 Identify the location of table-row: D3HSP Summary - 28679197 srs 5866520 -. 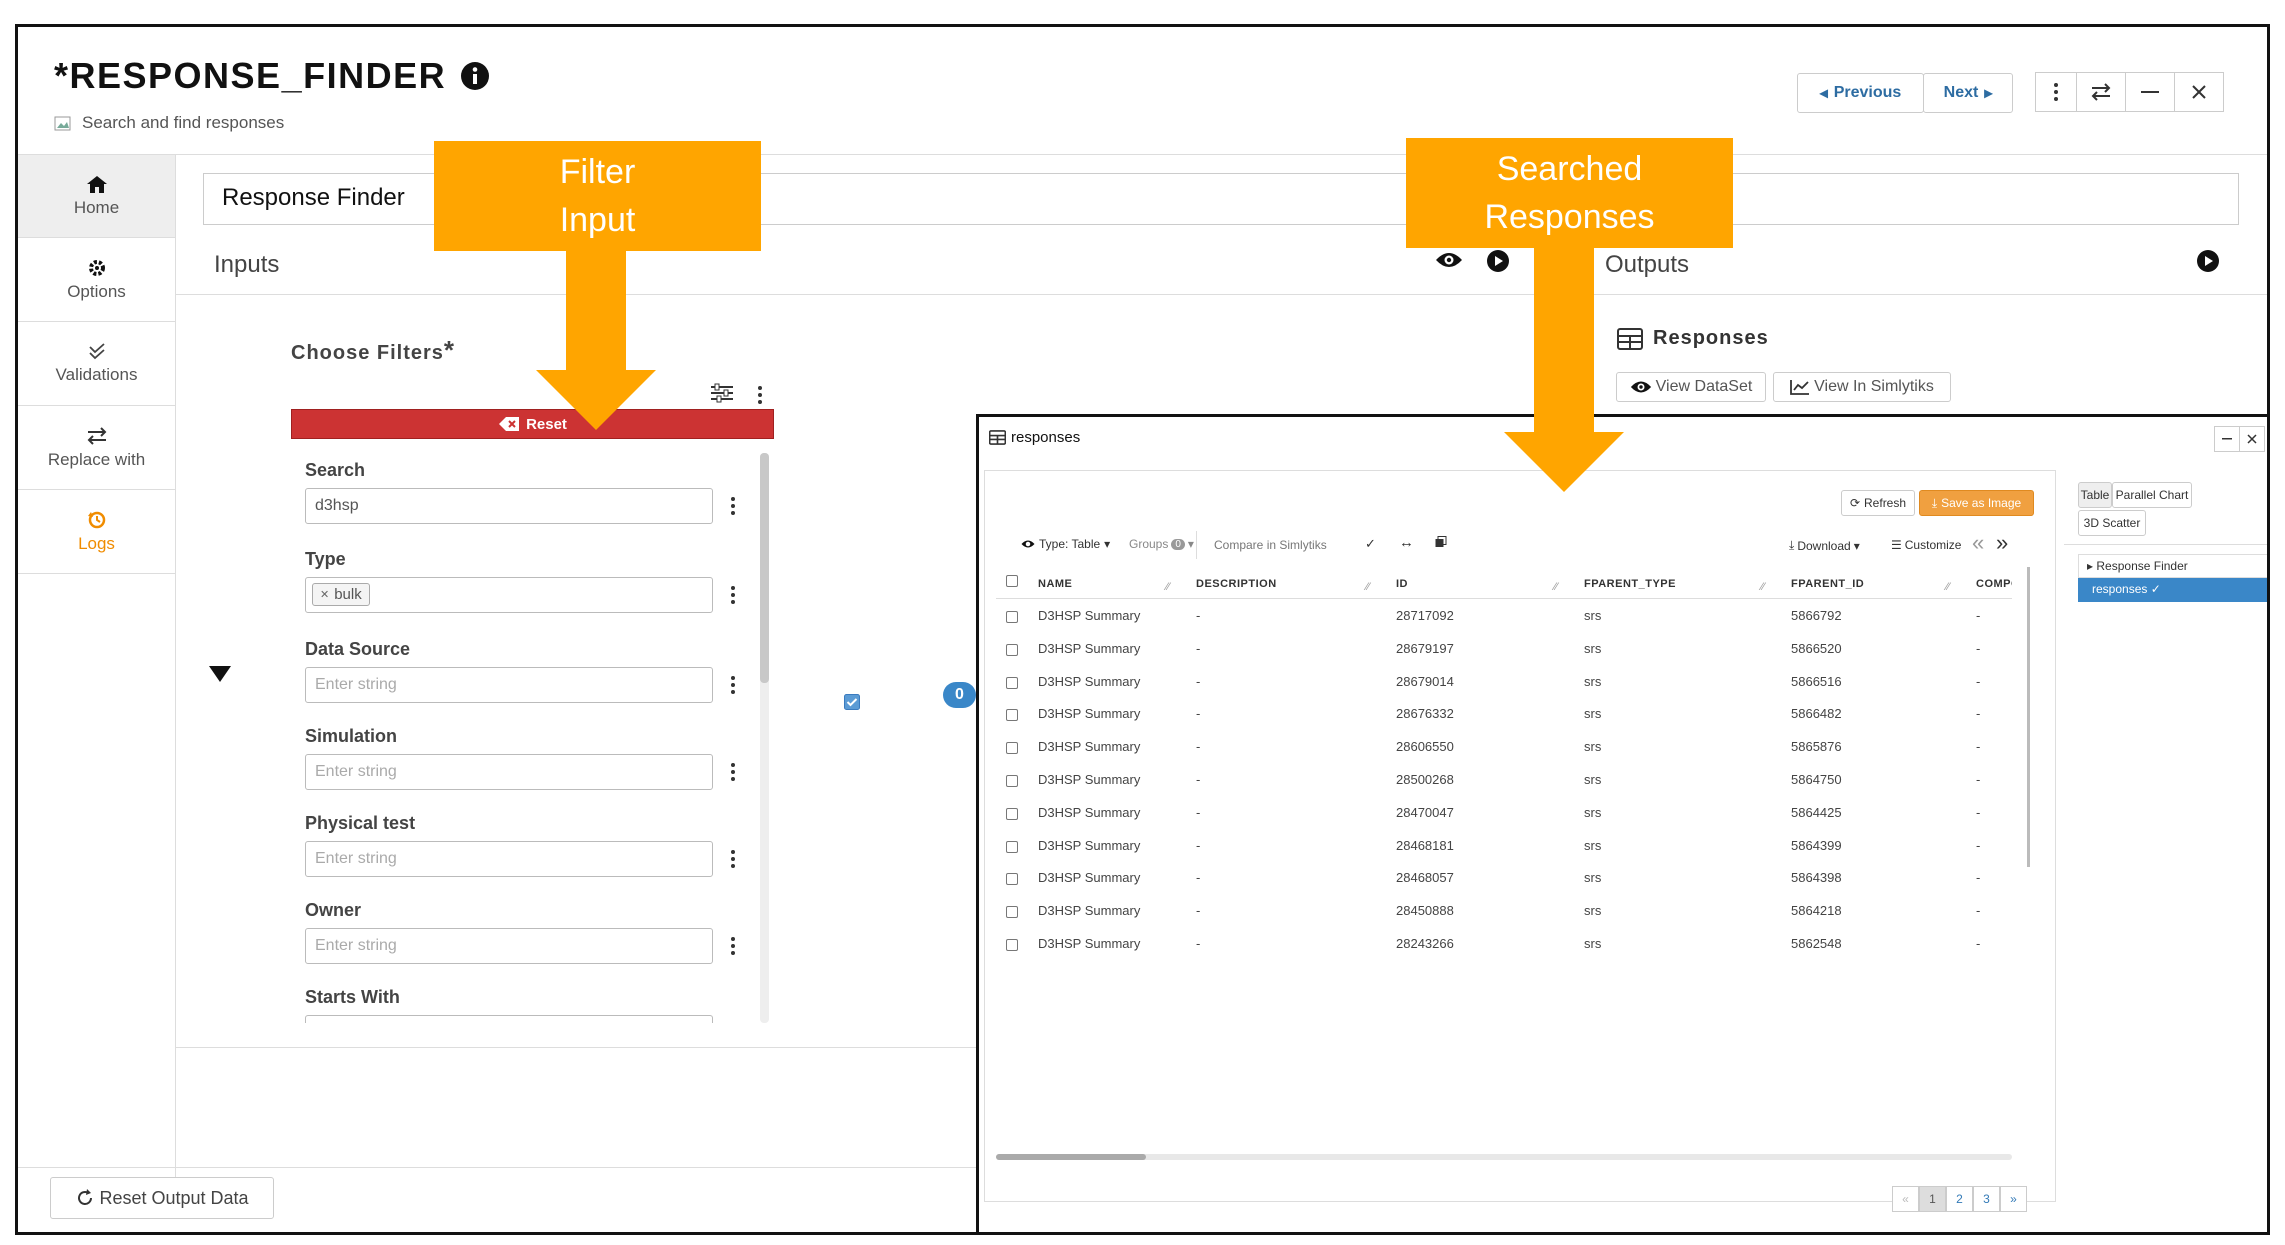
(1504, 648).